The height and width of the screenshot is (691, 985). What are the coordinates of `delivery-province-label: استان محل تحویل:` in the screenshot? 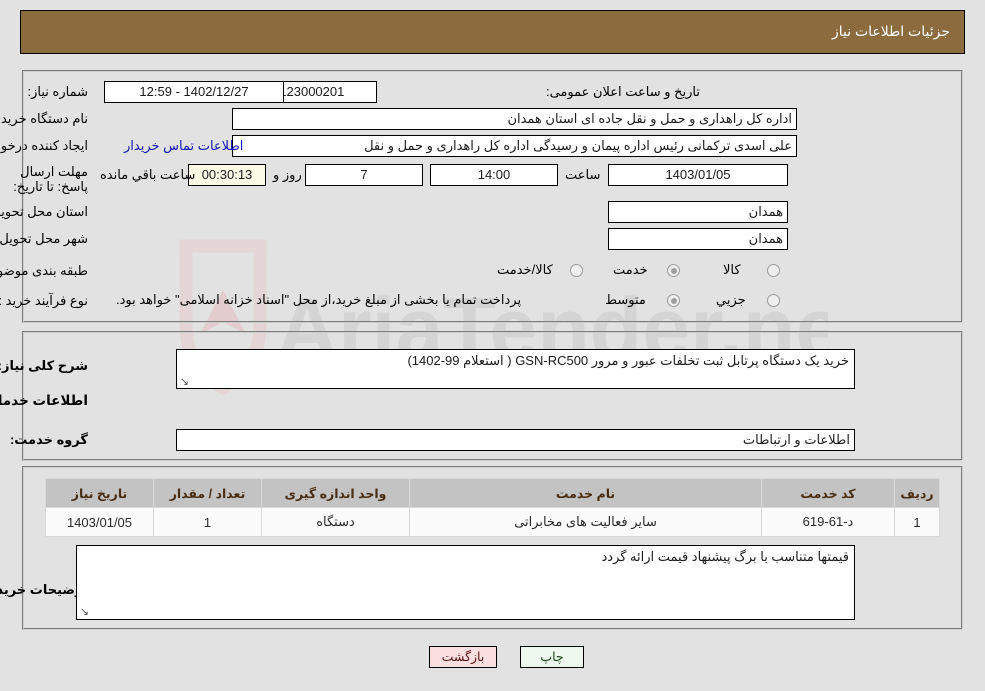 It's located at (44, 211).